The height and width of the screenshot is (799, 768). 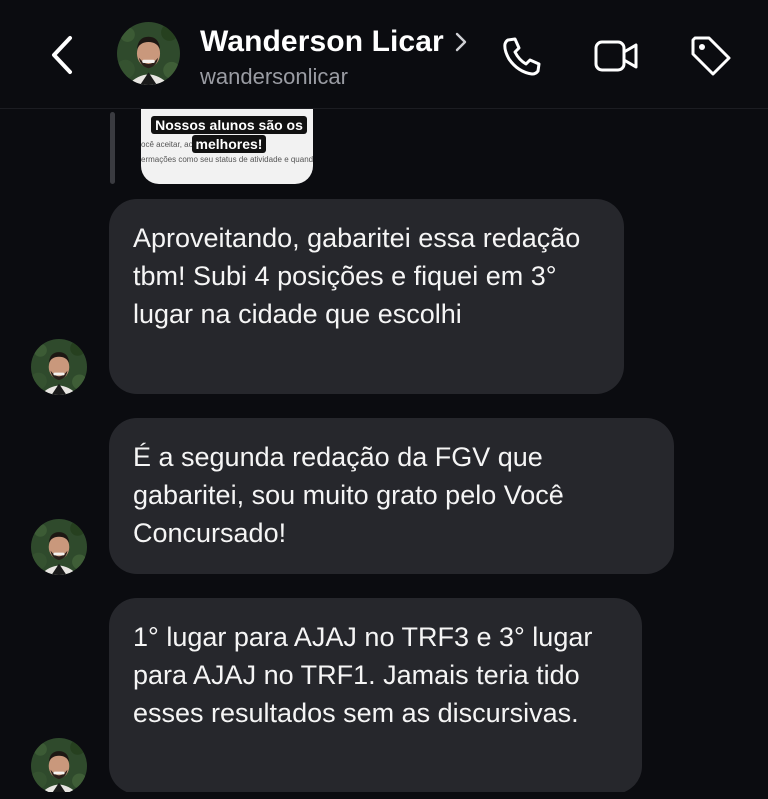 What do you see at coordinates (229, 125) in the screenshot?
I see `post-caption-line: Nossos alunos são os` at bounding box center [229, 125].